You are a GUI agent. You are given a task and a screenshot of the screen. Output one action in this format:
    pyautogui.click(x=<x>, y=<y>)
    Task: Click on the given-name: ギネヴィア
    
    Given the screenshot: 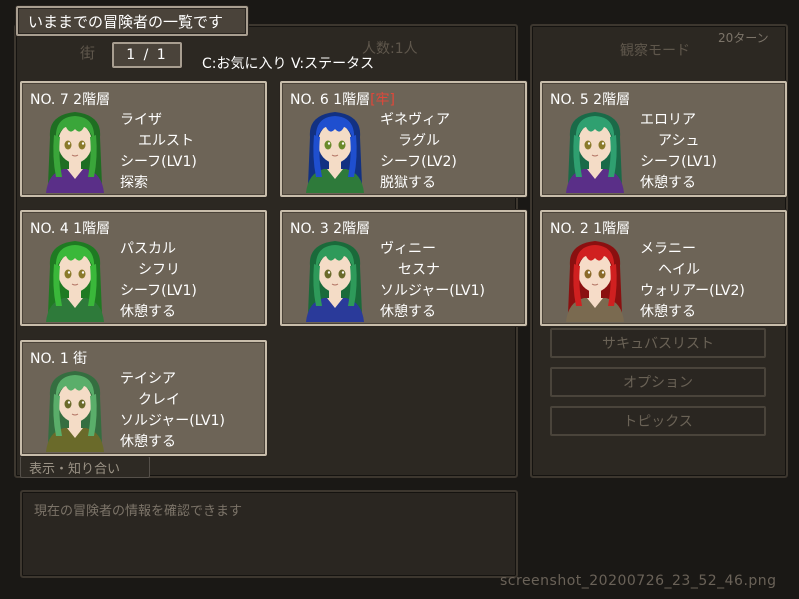 What is the action you would take?
    pyautogui.click(x=415, y=120)
    